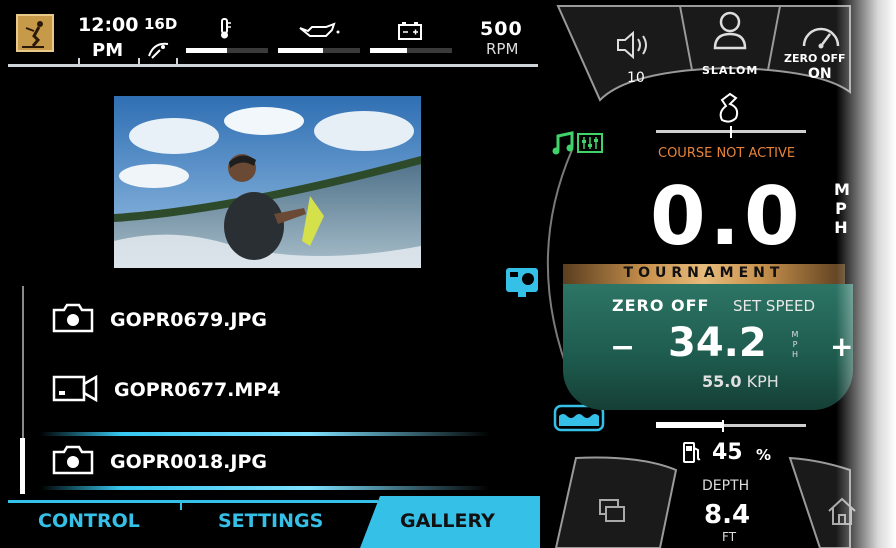 This screenshot has width=896, height=548. Describe the element at coordinates (727, 153) in the screenshot. I see `course-status: COURSE NOT ACTIVE` at that location.